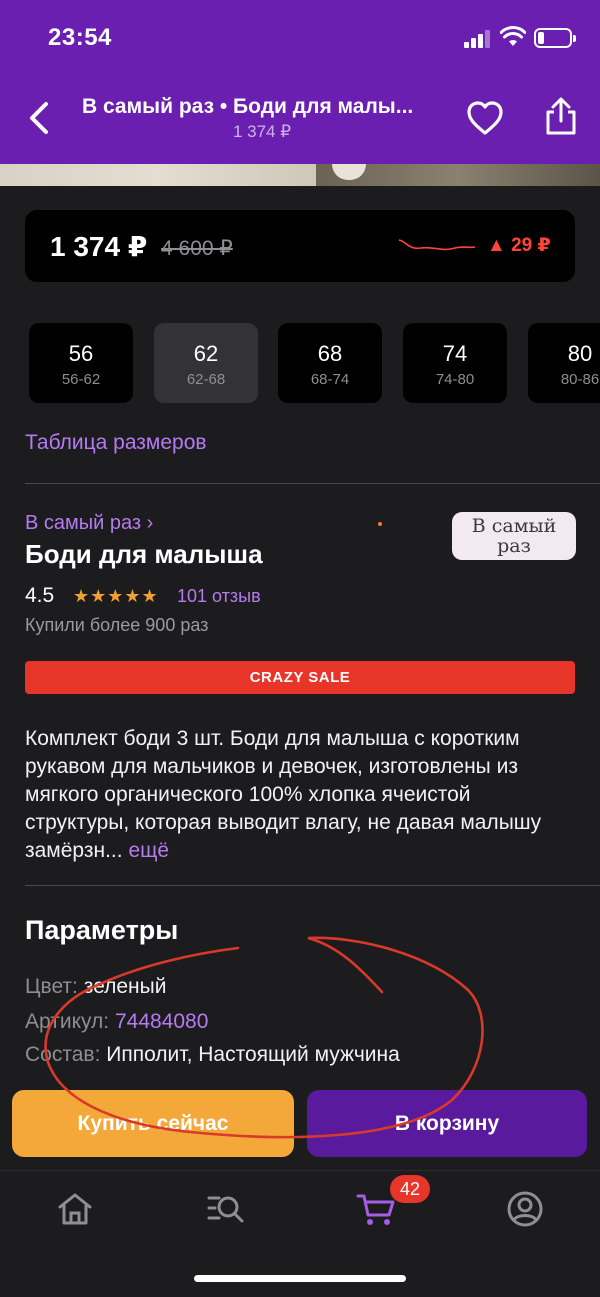  What do you see at coordinates (300, 677) in the screenshot?
I see `sale-banner: CRAZY SALE` at bounding box center [300, 677].